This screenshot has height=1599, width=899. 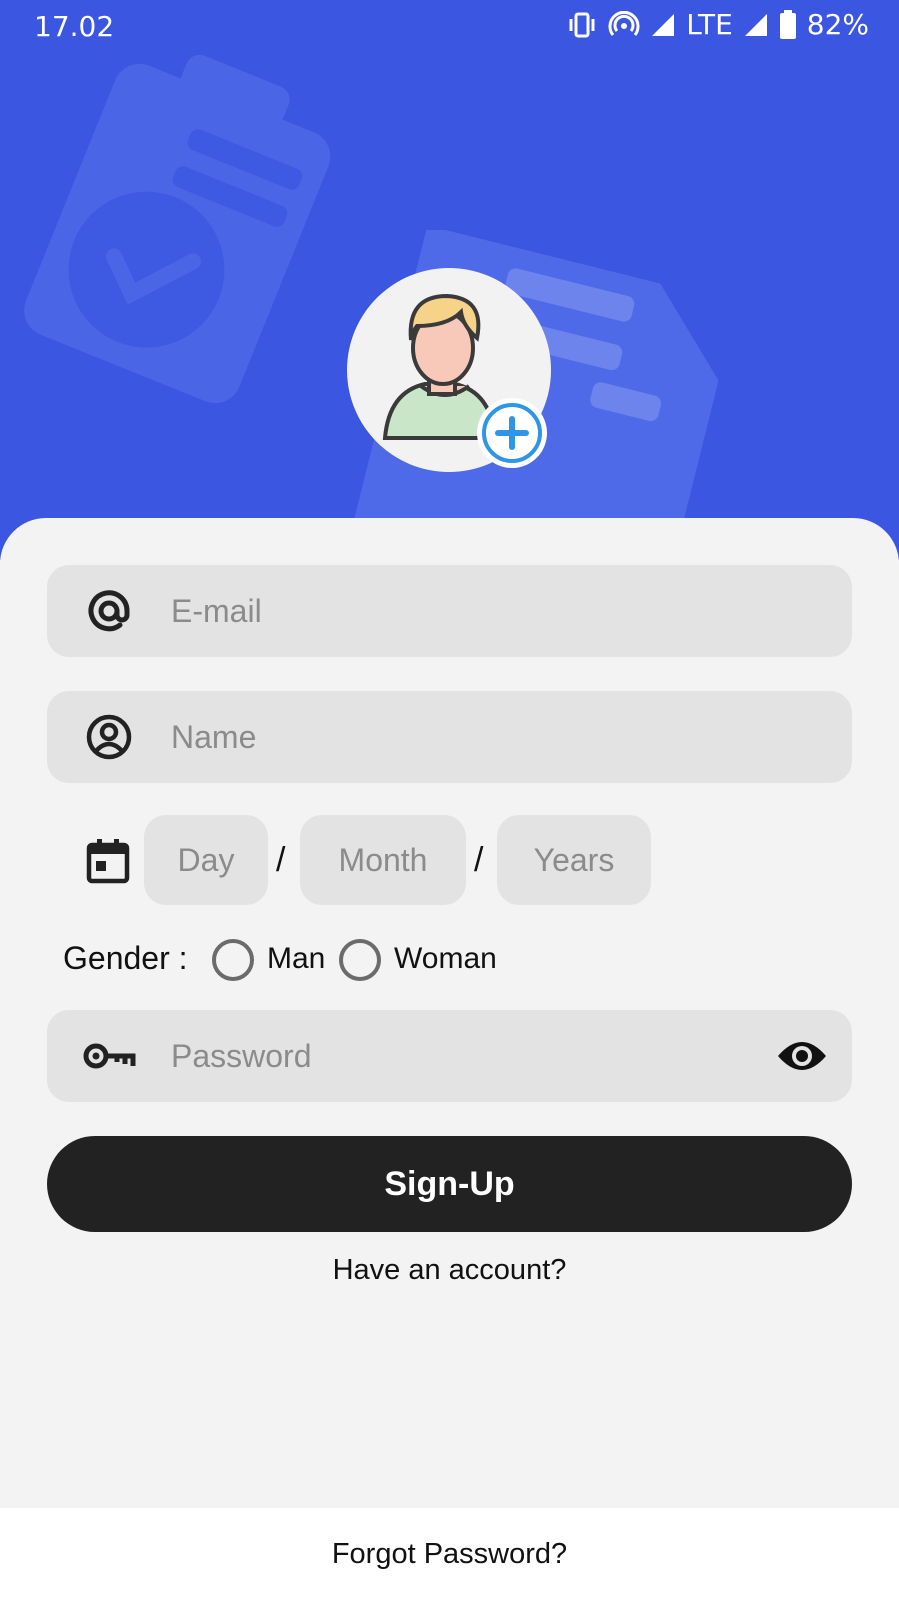 What do you see at coordinates (449, 1184) in the screenshot?
I see `signup-button: Sign-Up` at bounding box center [449, 1184].